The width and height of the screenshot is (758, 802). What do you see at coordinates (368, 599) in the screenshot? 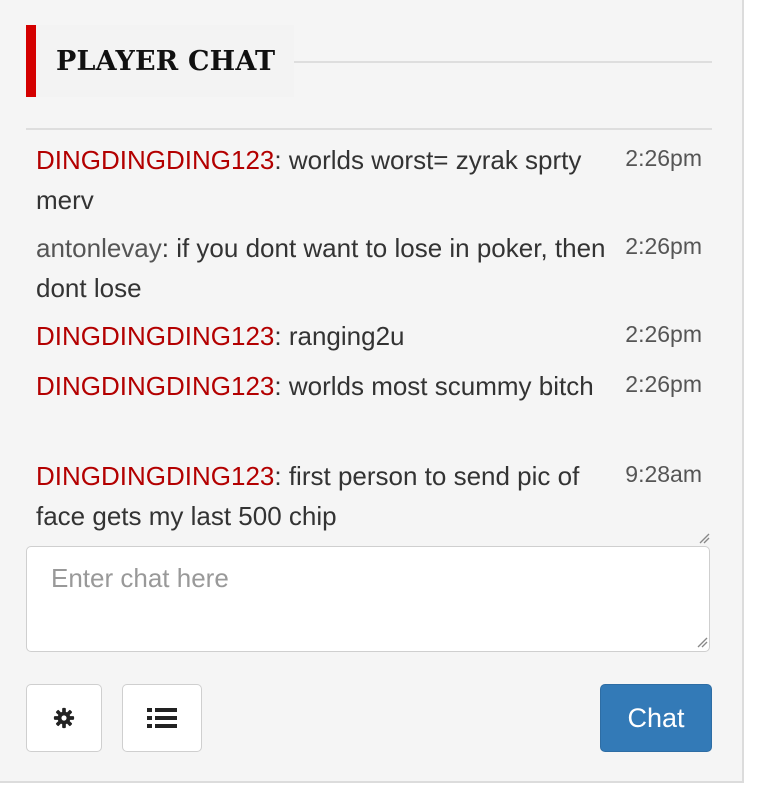
I see `chat-input` at bounding box center [368, 599].